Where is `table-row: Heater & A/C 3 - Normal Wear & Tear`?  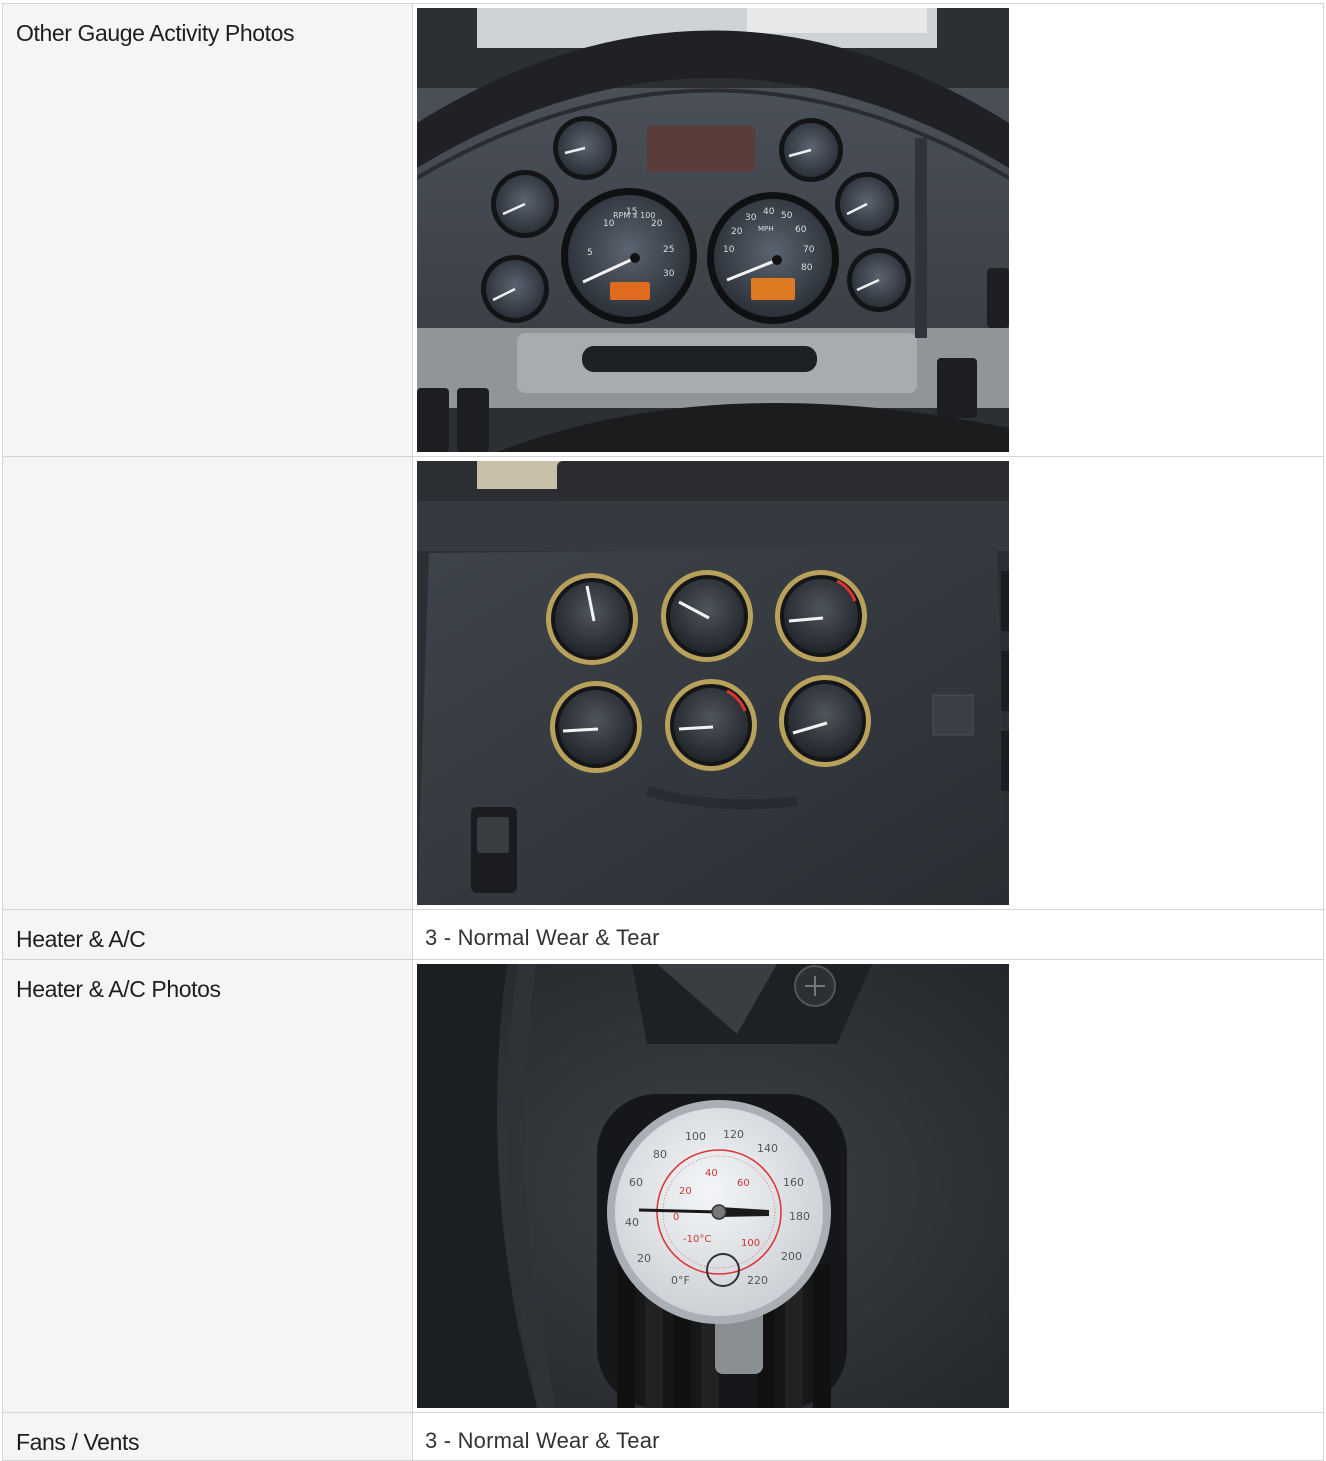 table-row: Heater & A/C 3 - Normal Wear & Tear is located at coordinates (663, 934).